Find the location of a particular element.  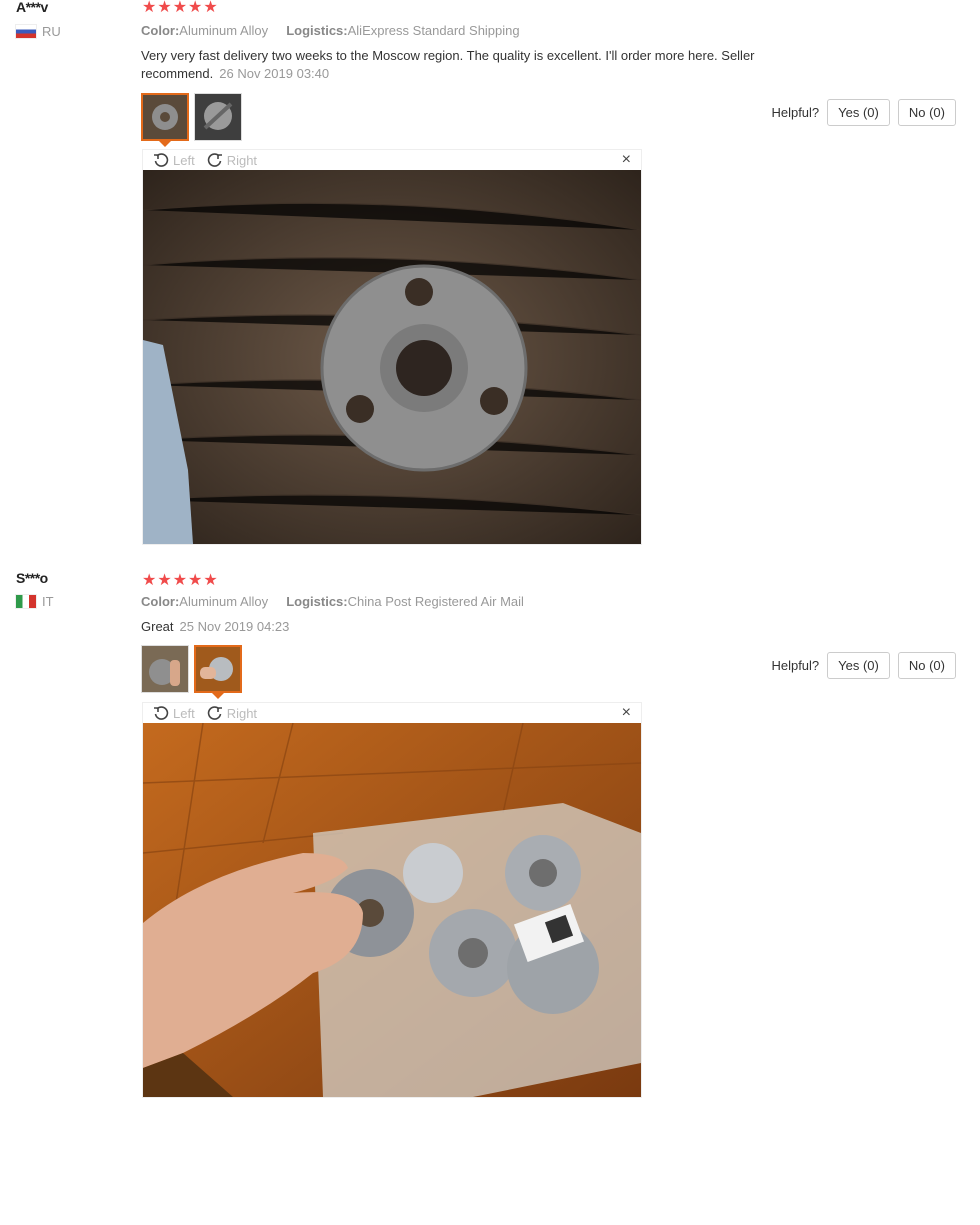

italy-flag-icon is located at coordinates (26, 601).